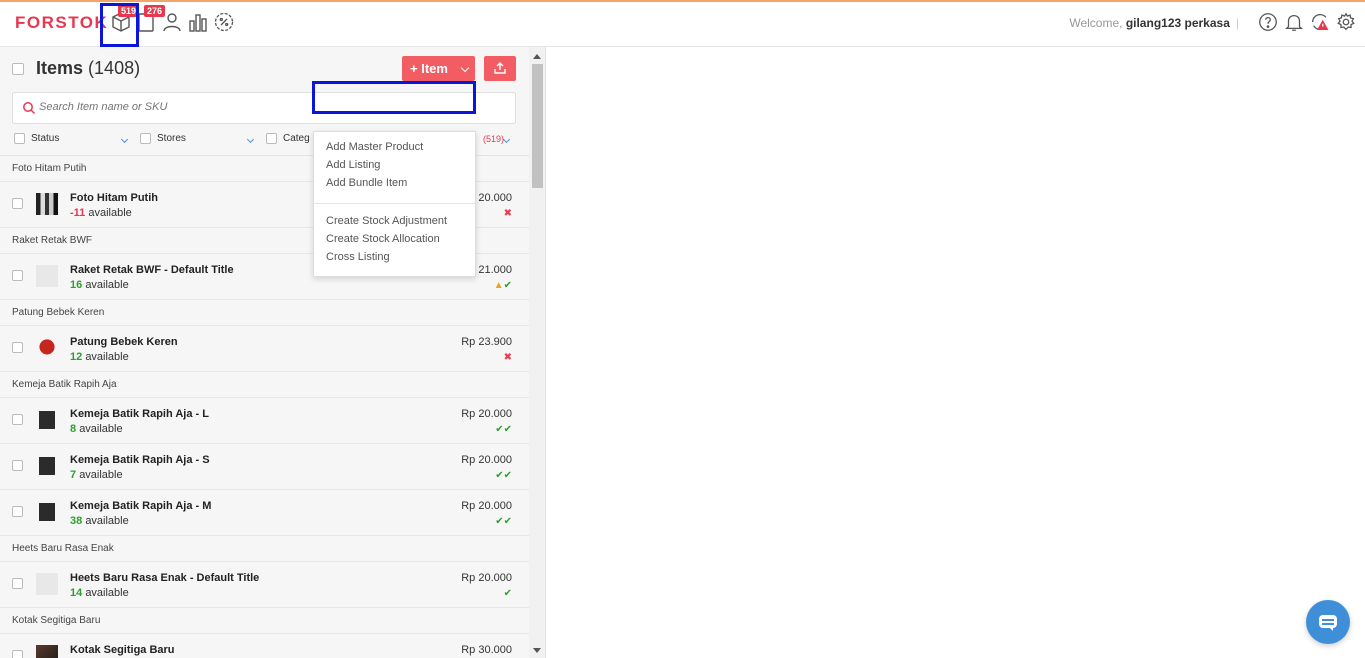 Image resolution: width=1365 pixels, height=658 pixels. I want to click on product-name: Heets Baru Rasa Enak - Default Title, so click(164, 578).